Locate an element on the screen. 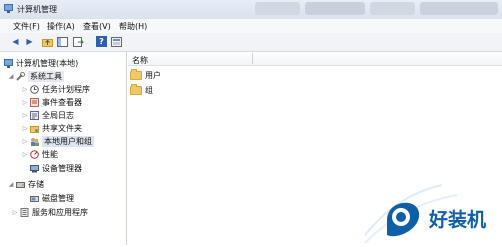 This screenshot has height=247, width=502. event-viewer-icon is located at coordinates (34, 102).